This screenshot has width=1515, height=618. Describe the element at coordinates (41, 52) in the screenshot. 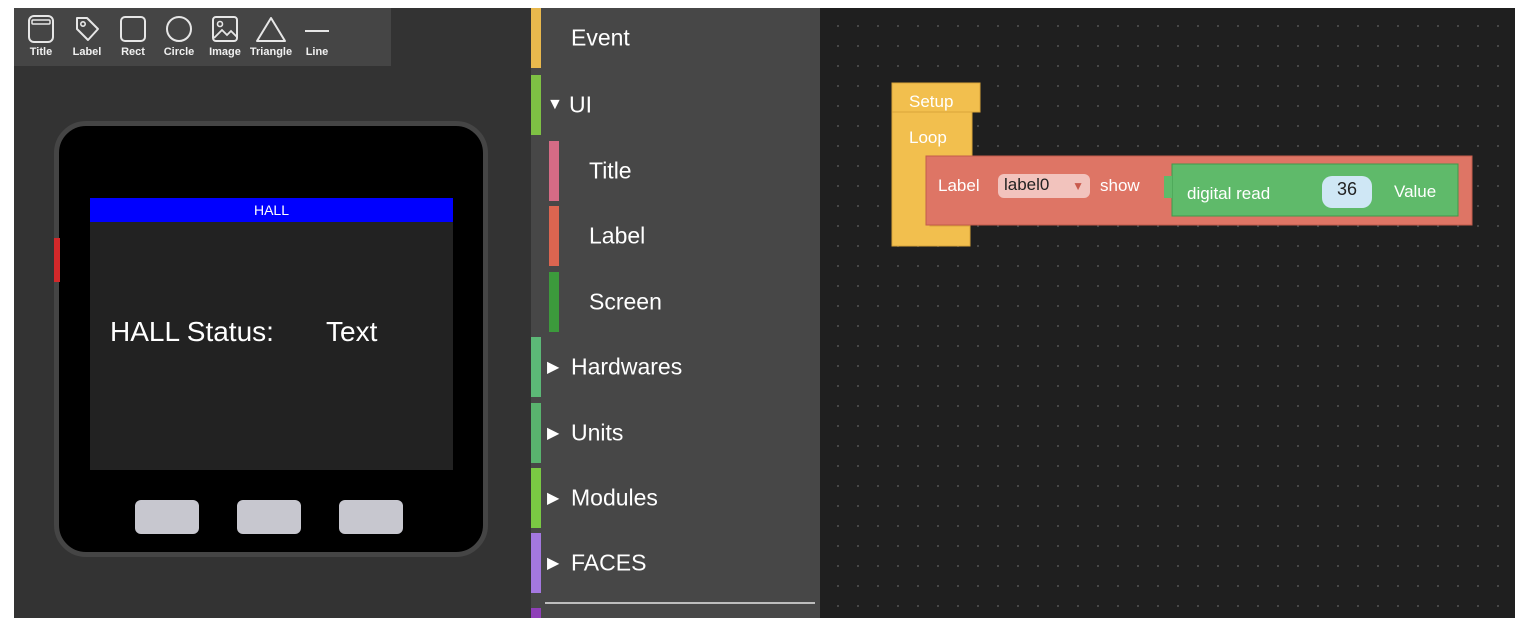

I see `tool-title-label: Title` at that location.